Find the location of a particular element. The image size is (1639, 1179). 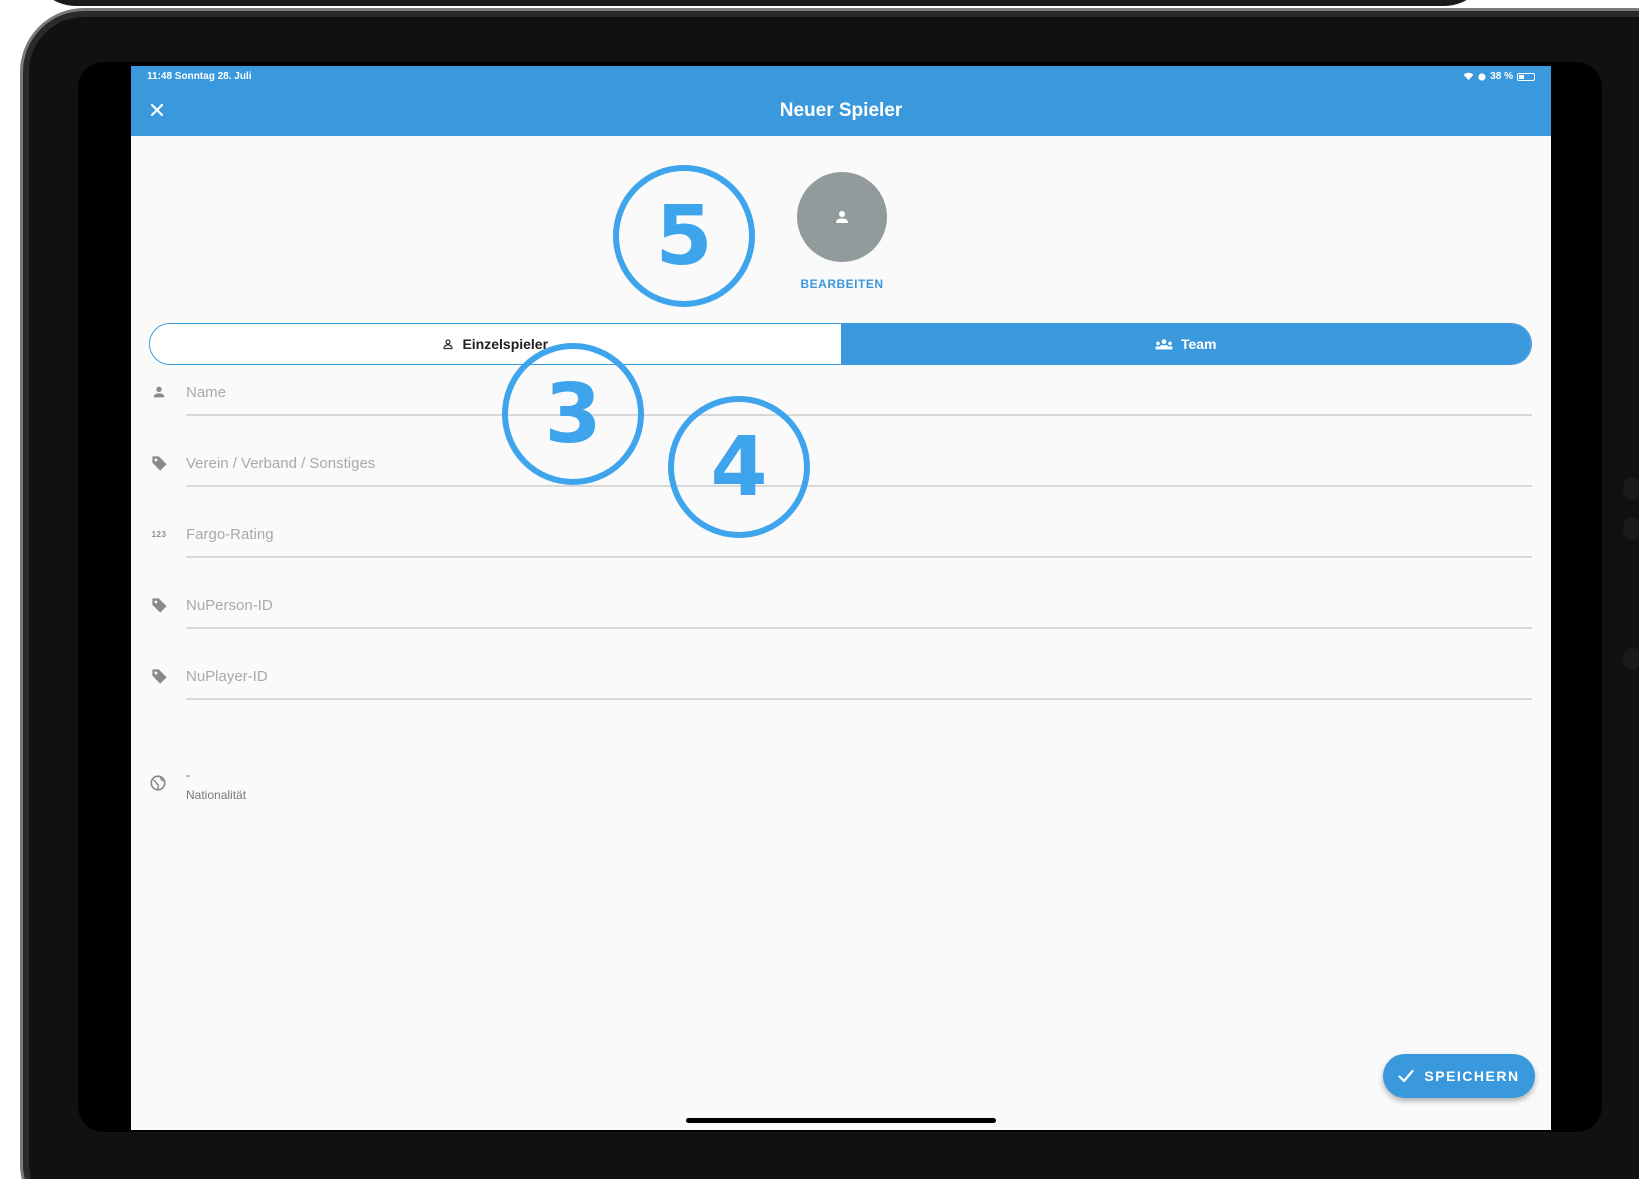

fargo-rating-placeholder: Fargo-Rating is located at coordinates (230, 534).